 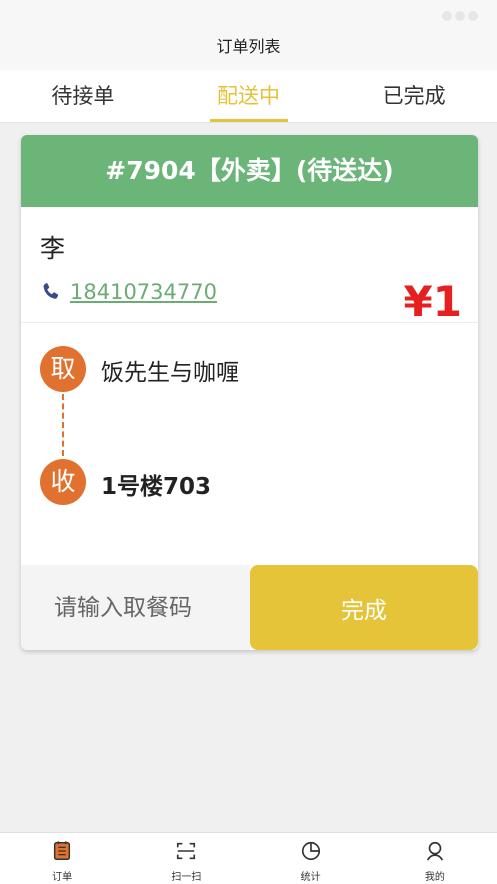 I want to click on orders-icon, so click(x=62, y=850).